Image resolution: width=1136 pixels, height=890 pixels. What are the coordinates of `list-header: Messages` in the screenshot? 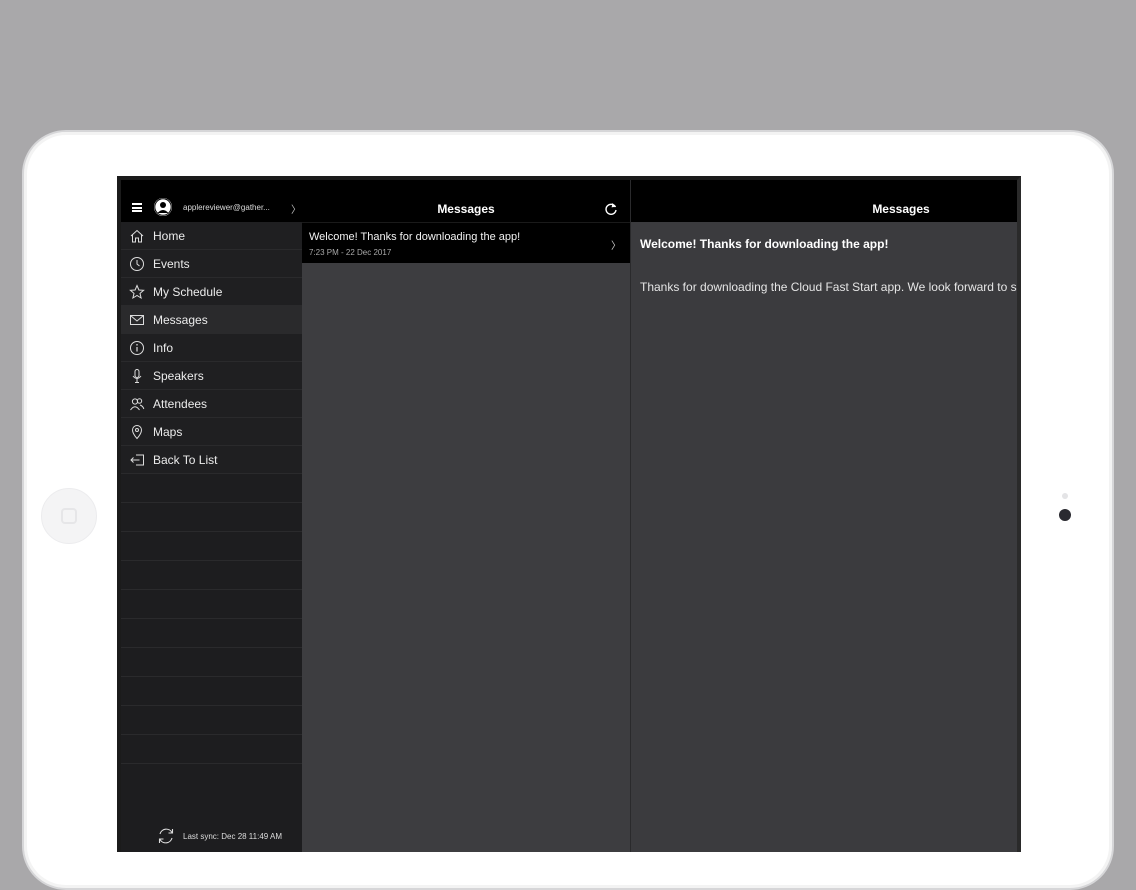 It's located at (466, 201).